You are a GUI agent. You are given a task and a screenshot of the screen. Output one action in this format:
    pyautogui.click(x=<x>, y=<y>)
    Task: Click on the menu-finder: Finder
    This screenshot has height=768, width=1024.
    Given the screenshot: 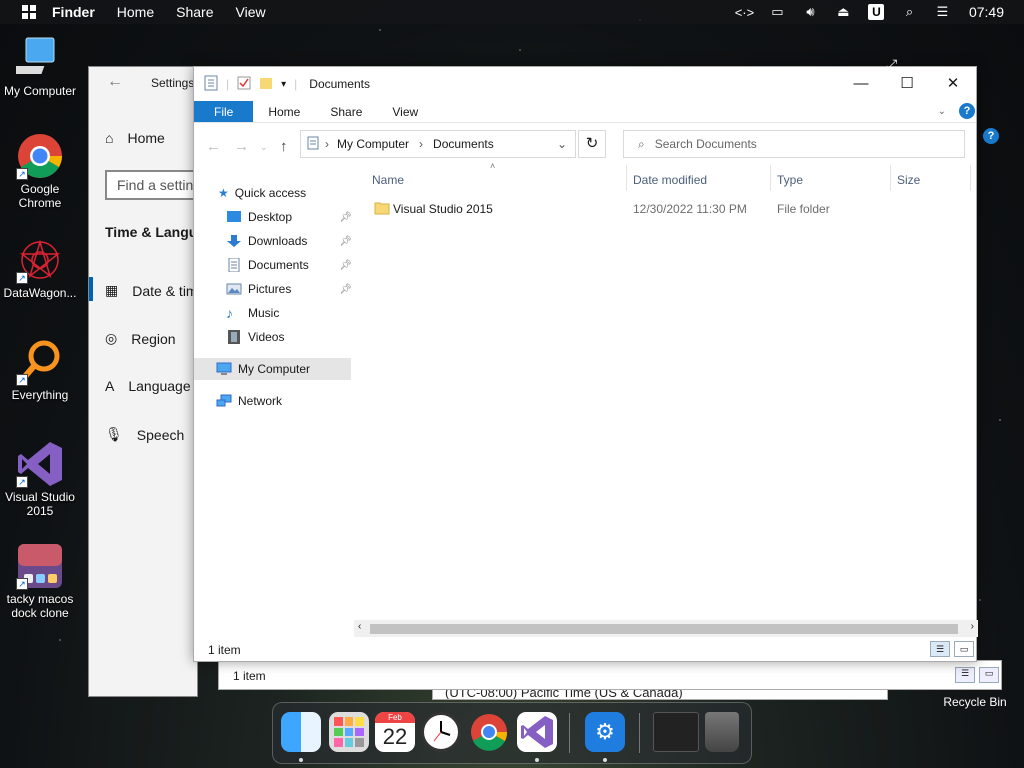 What is the action you would take?
    pyautogui.click(x=73, y=12)
    